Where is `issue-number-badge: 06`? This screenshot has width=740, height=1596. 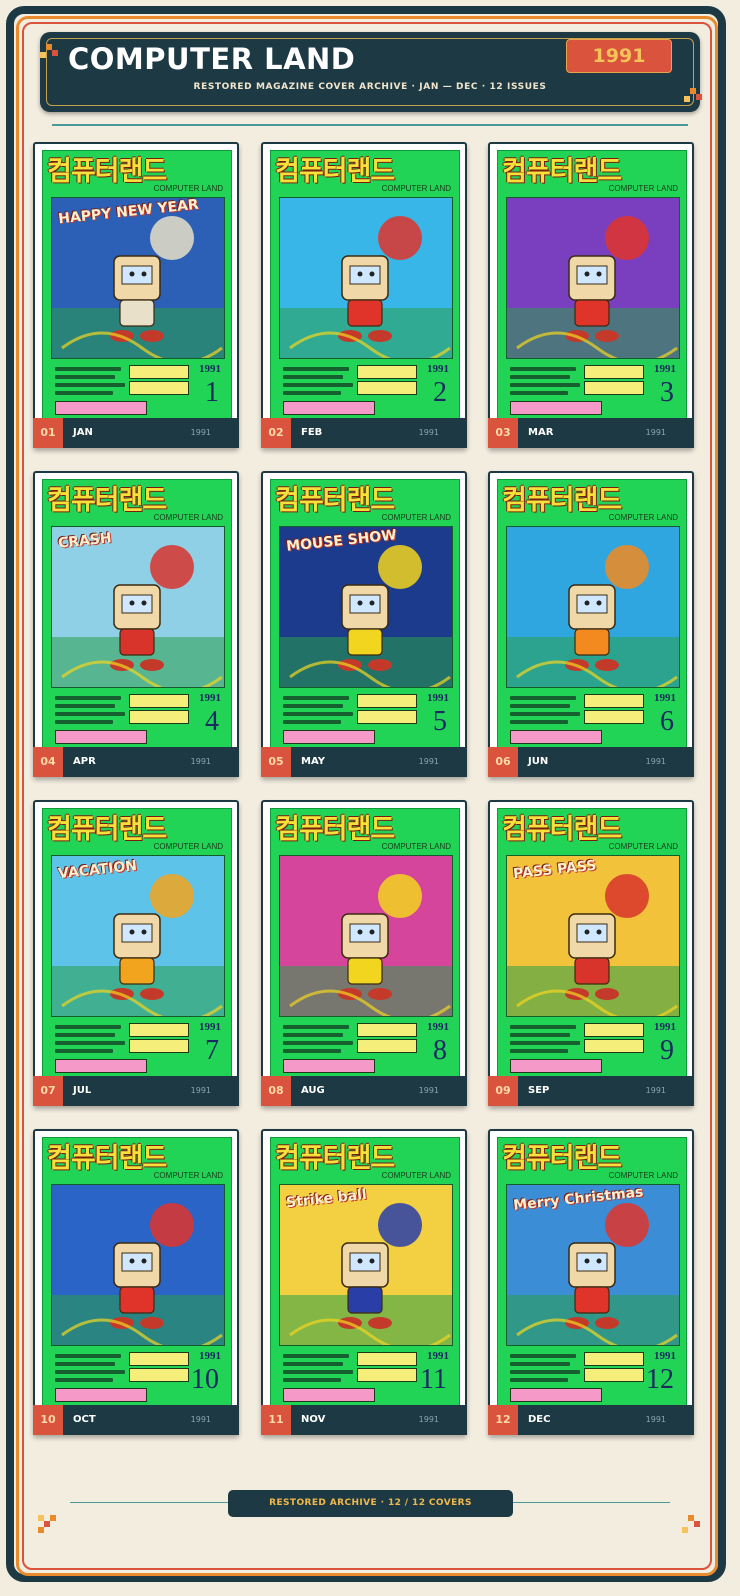 issue-number-badge: 06 is located at coordinates (503, 762).